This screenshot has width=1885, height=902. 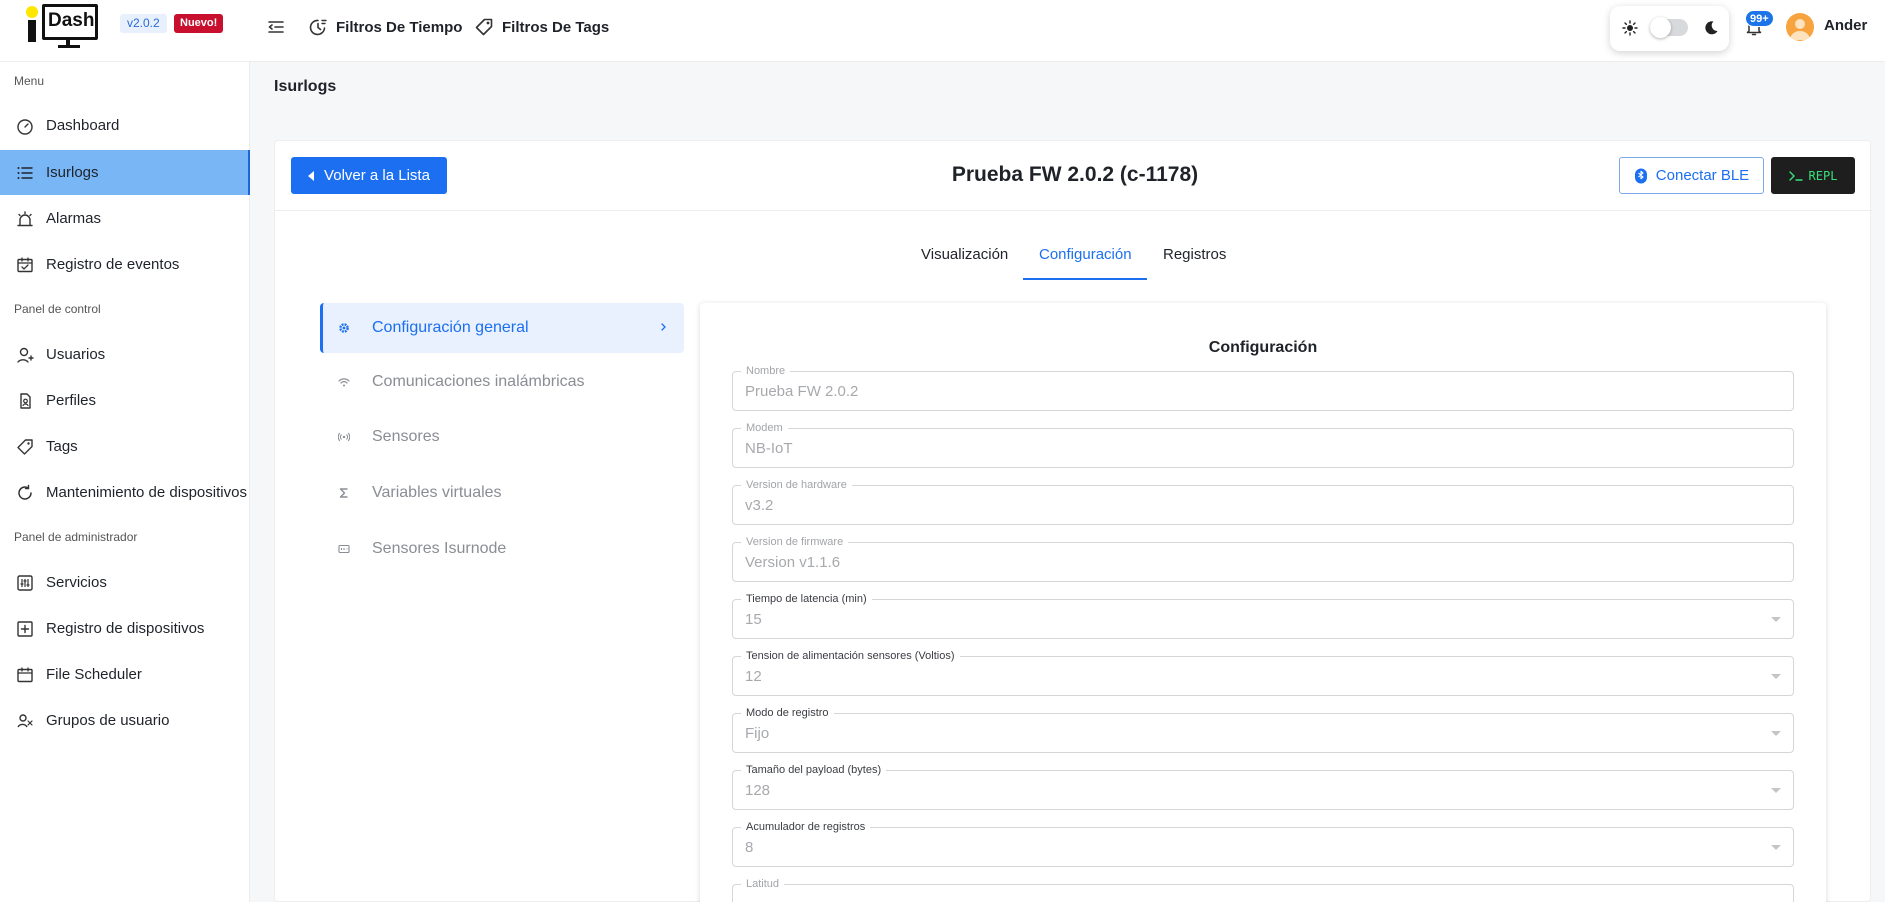 I want to click on sidebar-item-grupos-usuario: Grupos de usuario, so click(x=125, y=720).